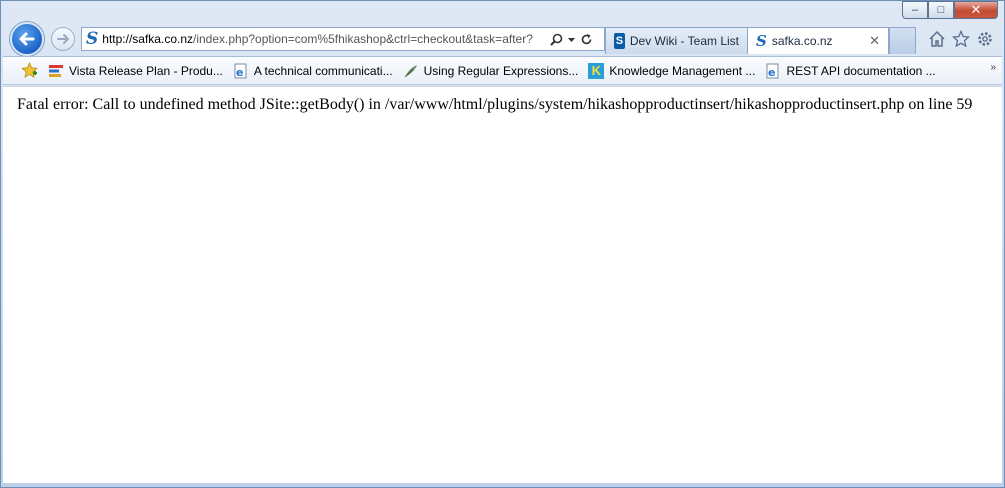 The width and height of the screenshot is (1005, 488). I want to click on back-arrow-icon, so click(27, 39).